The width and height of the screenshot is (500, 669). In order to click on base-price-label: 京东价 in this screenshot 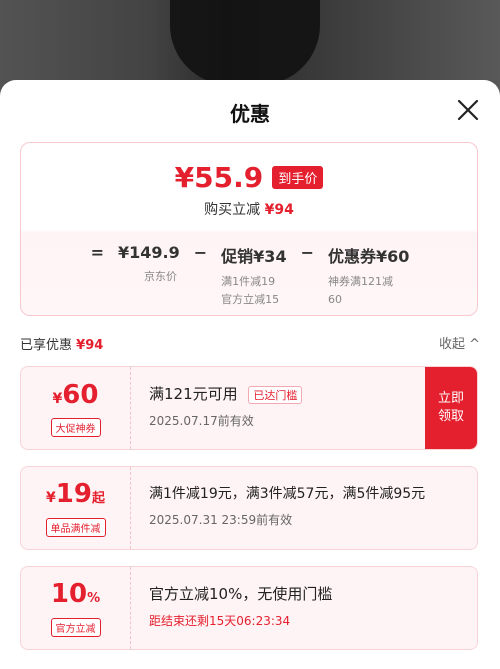, I will do `click(161, 276)`.